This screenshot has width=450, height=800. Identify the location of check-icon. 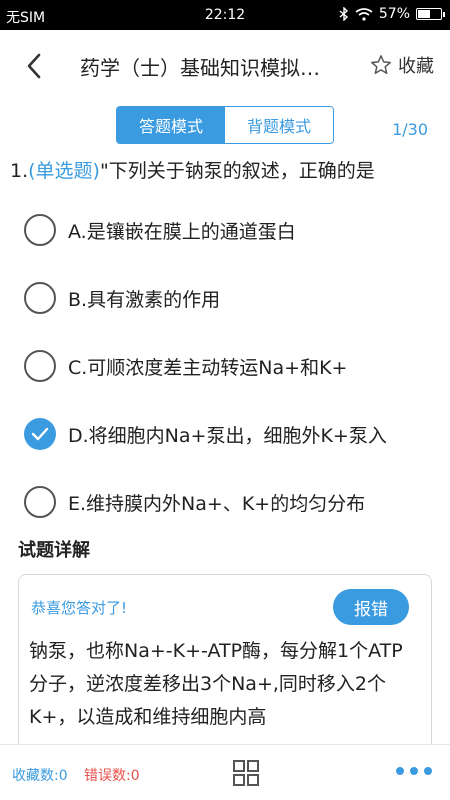
(40, 434).